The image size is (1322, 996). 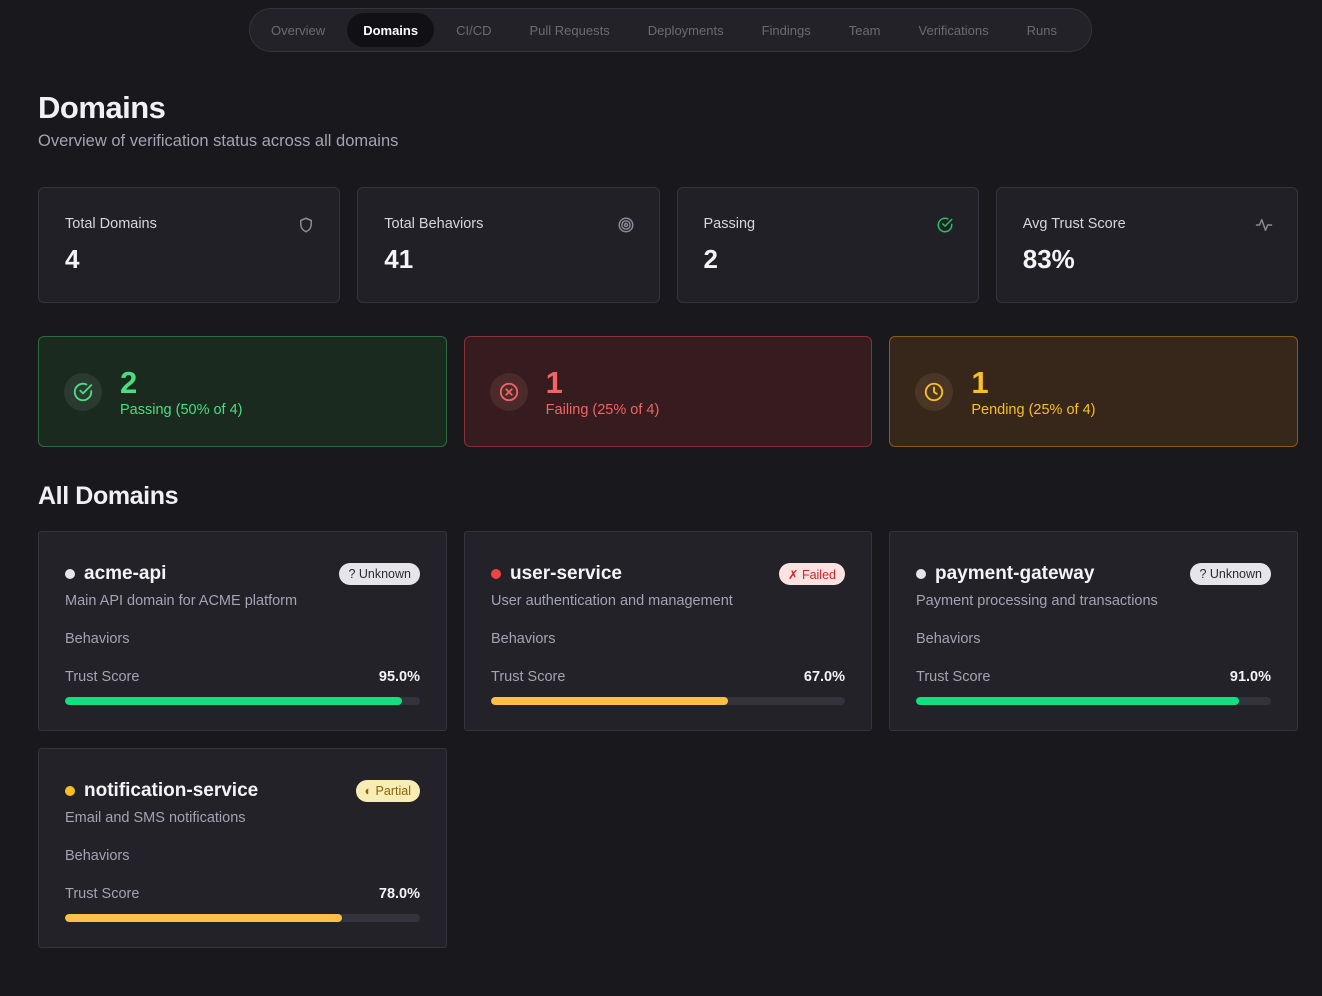 What do you see at coordinates (306, 225) in the screenshot?
I see `shield-icon` at bounding box center [306, 225].